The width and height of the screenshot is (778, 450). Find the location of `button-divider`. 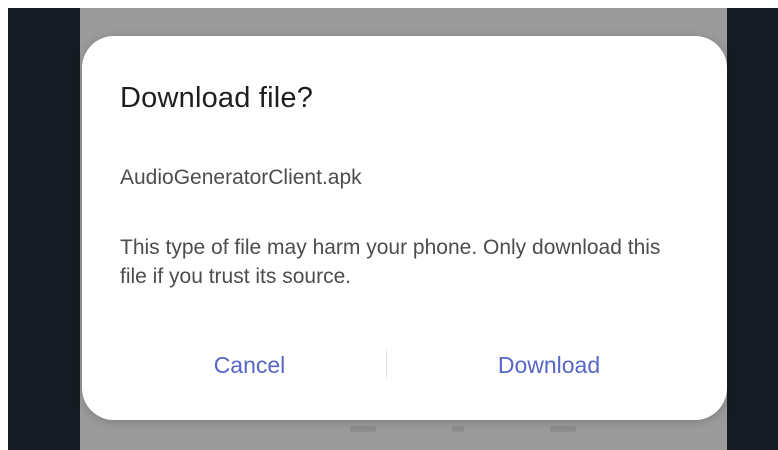

button-divider is located at coordinates (386, 364).